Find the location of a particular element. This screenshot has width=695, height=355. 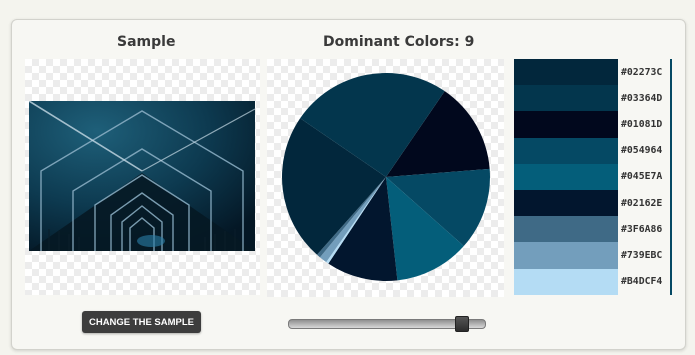

swatch-hex-label: #01081D is located at coordinates (645, 124).